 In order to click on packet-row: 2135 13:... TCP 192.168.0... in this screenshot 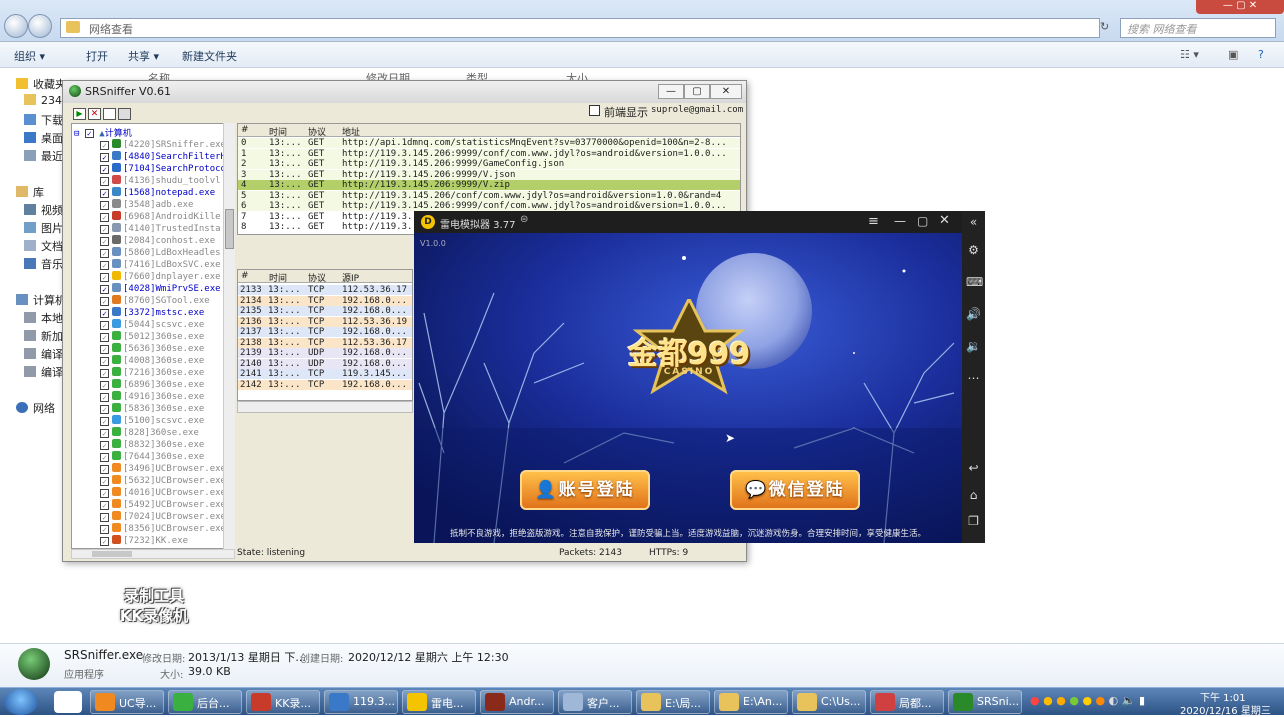, I will do `click(325, 311)`.